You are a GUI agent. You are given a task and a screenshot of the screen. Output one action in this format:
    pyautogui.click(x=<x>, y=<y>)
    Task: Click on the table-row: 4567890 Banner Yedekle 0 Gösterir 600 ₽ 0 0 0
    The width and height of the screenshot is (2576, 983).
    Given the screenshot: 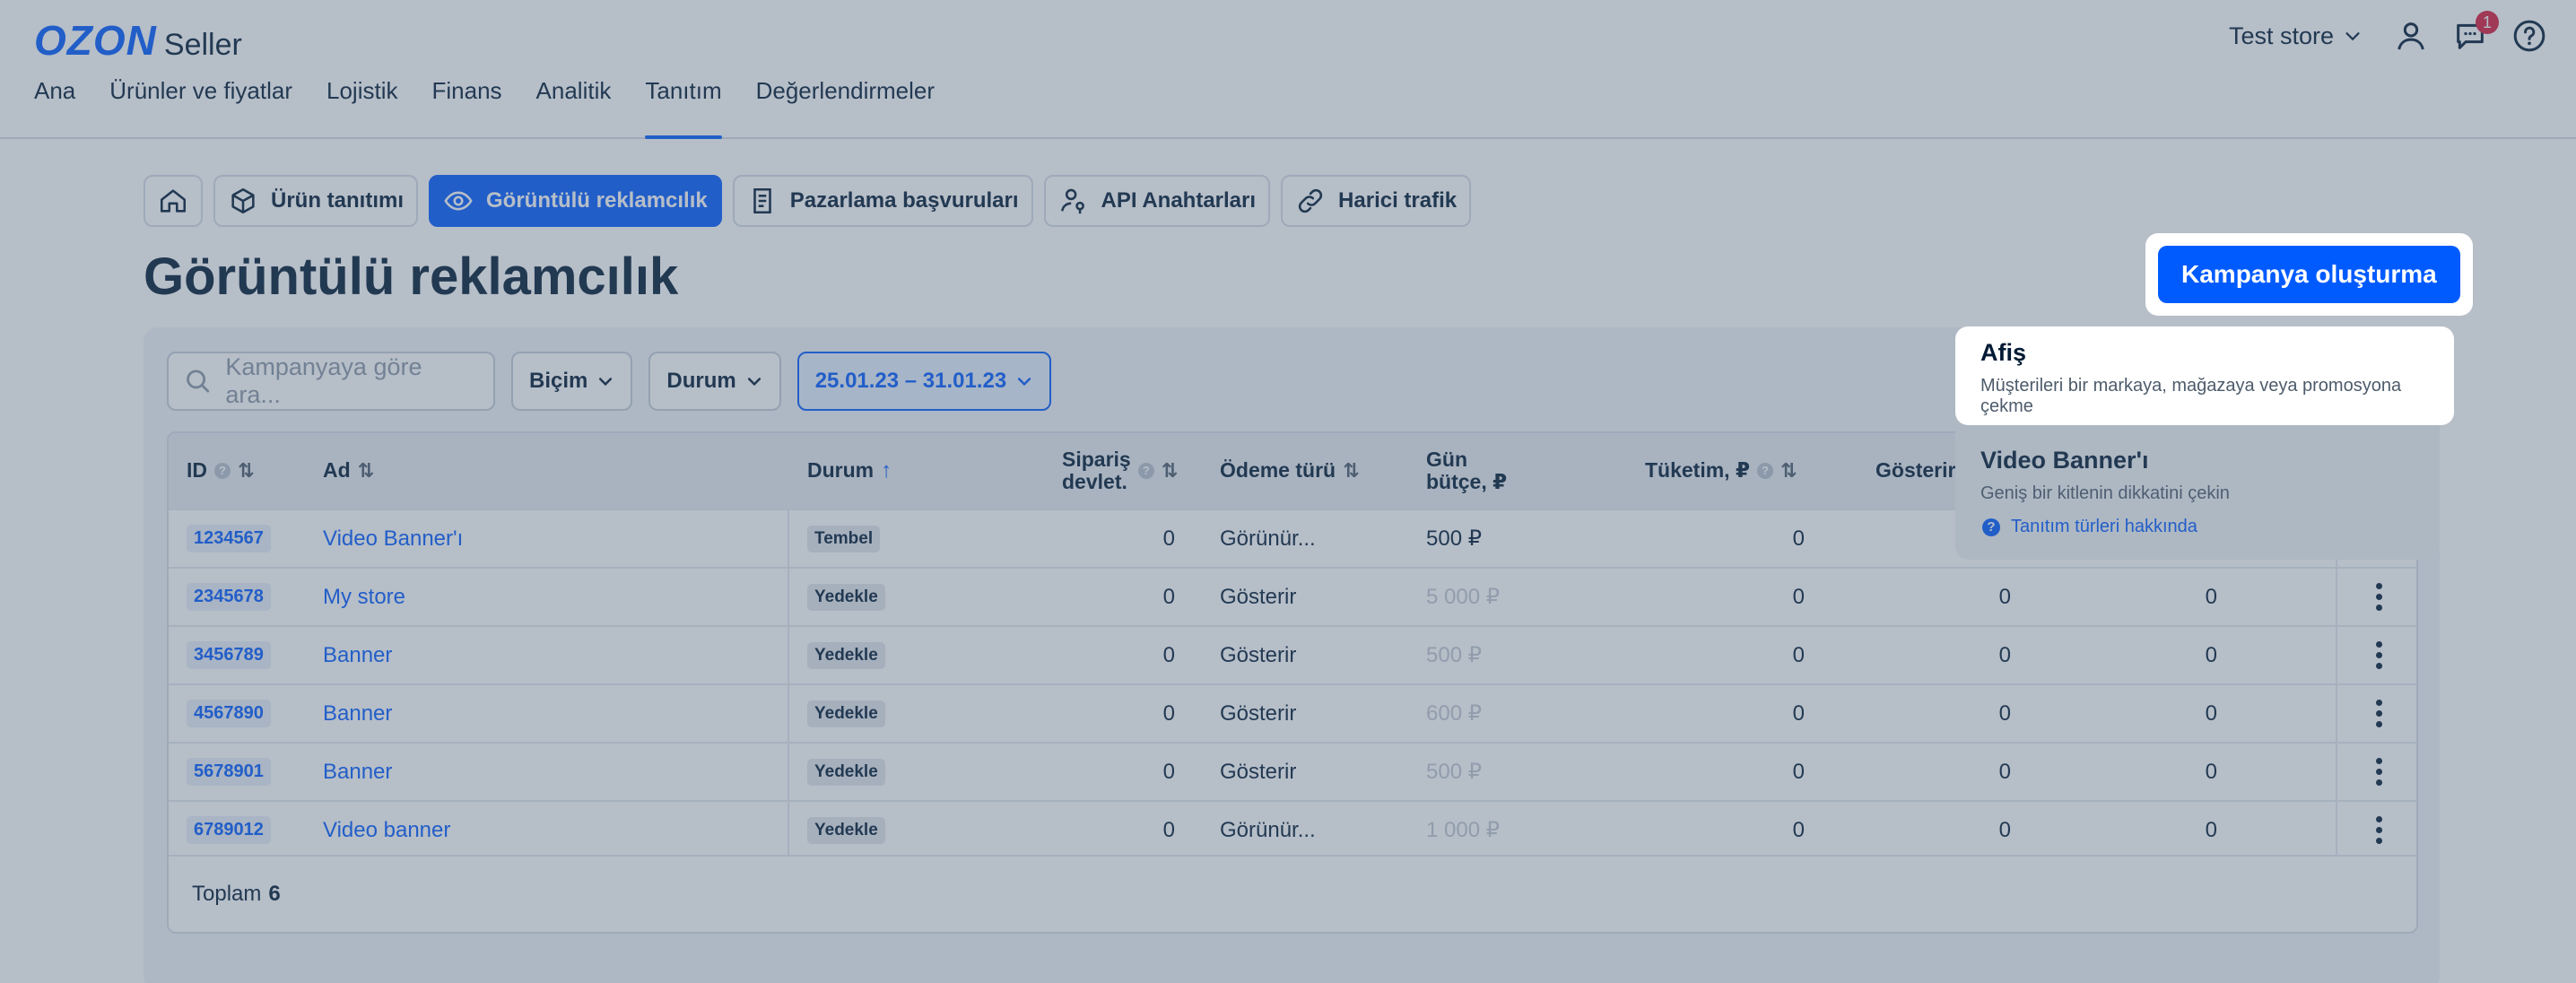 What is the action you would take?
    pyautogui.click(x=1292, y=712)
    